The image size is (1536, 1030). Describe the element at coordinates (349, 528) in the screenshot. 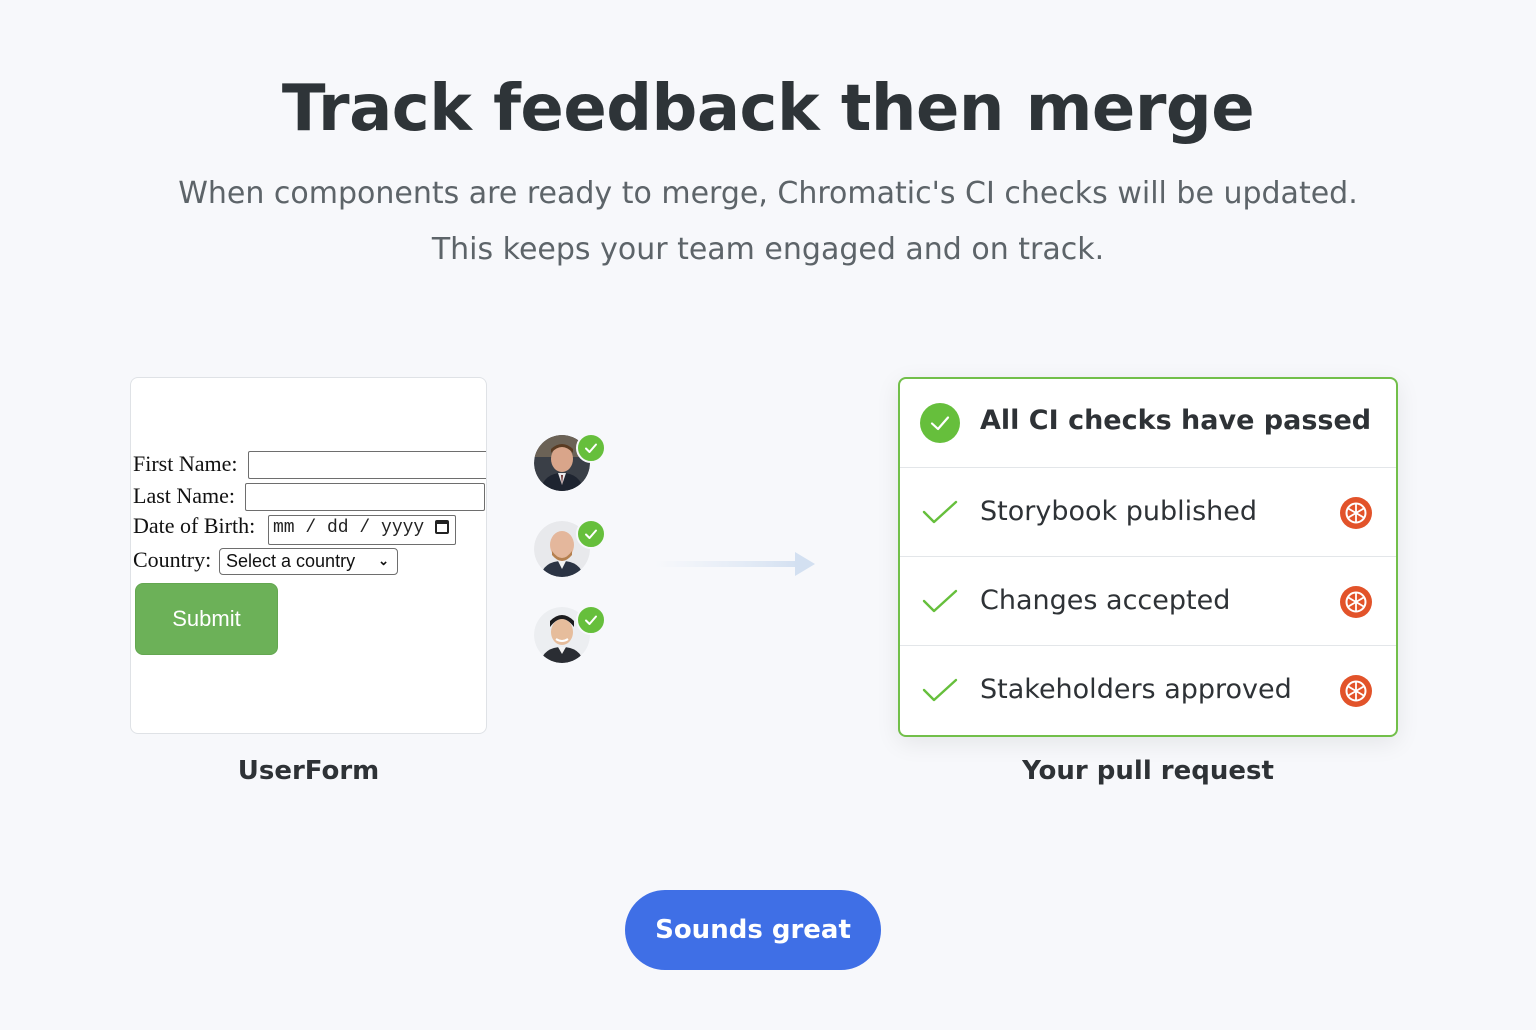

I see `dob-placeholder: mm / dd / yyyy` at that location.